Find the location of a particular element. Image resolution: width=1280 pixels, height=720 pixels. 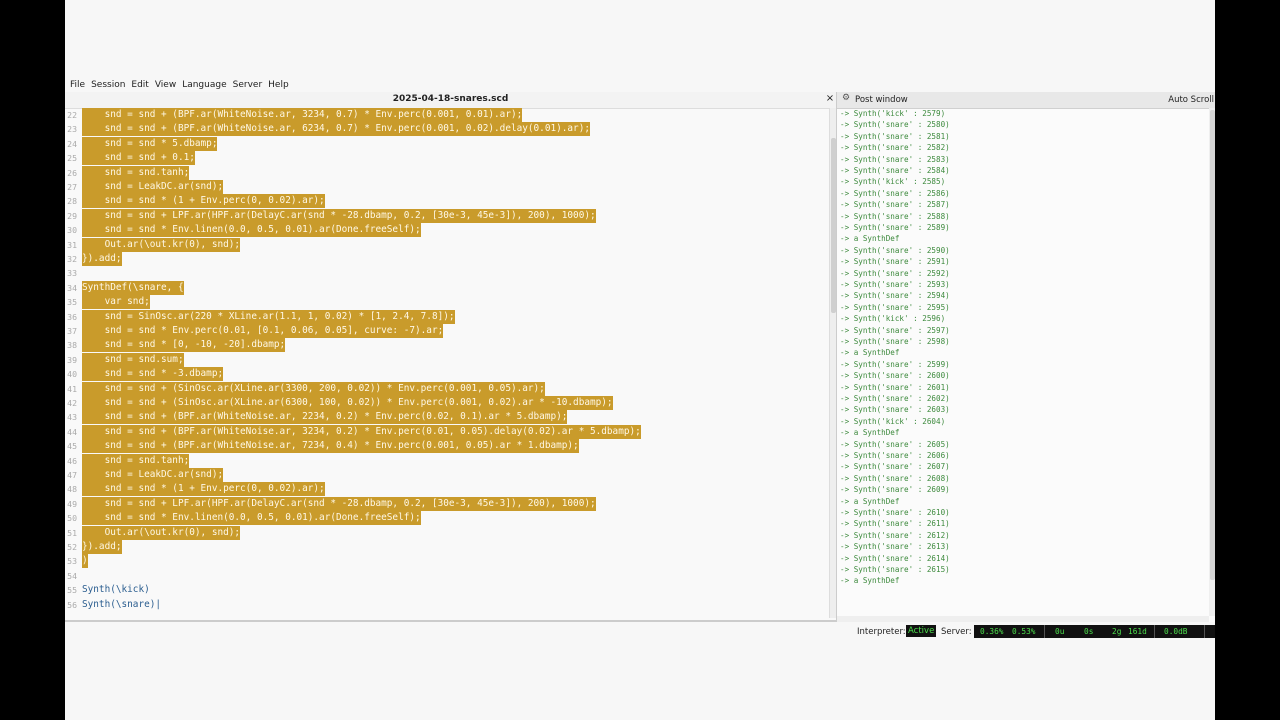

post-line: -> Synth('snare' : 2594) is located at coordinates (895, 296).